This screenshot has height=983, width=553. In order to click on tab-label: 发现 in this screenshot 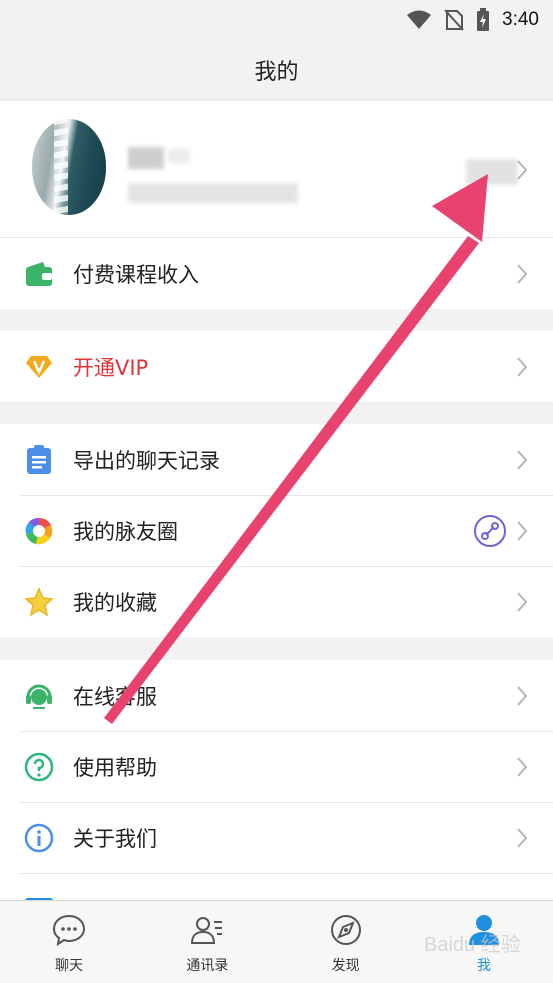, I will do `click(345, 966)`.